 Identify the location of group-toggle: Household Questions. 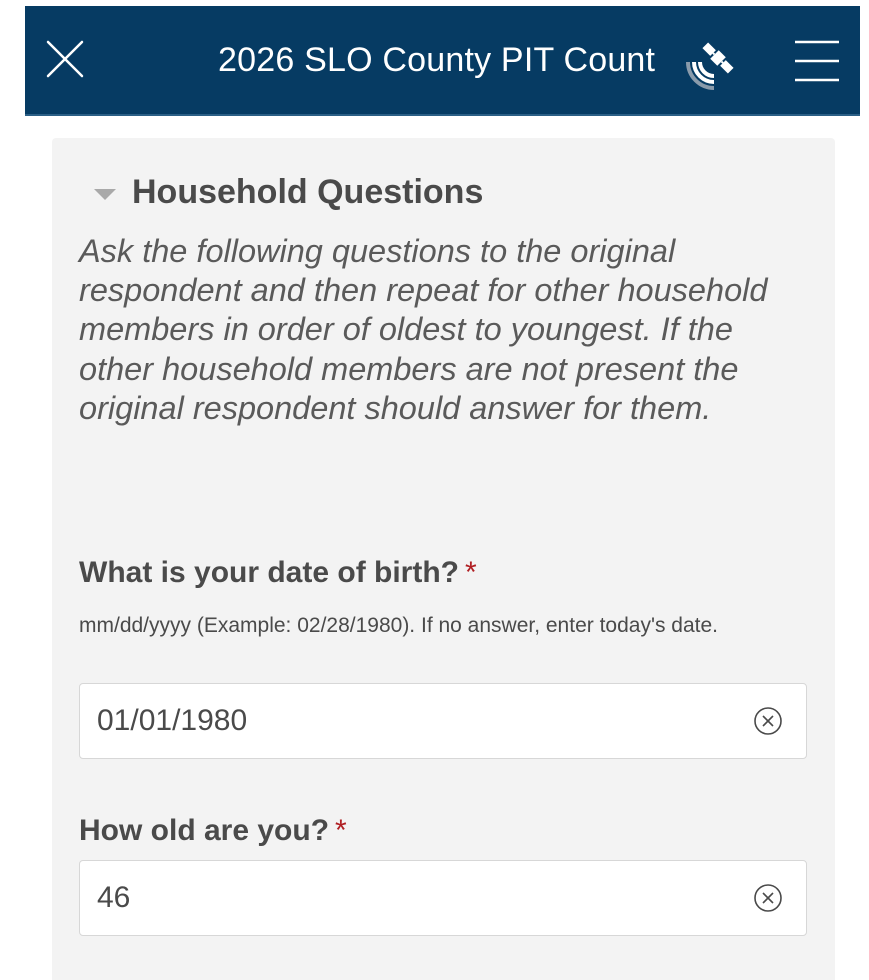
(288, 192).